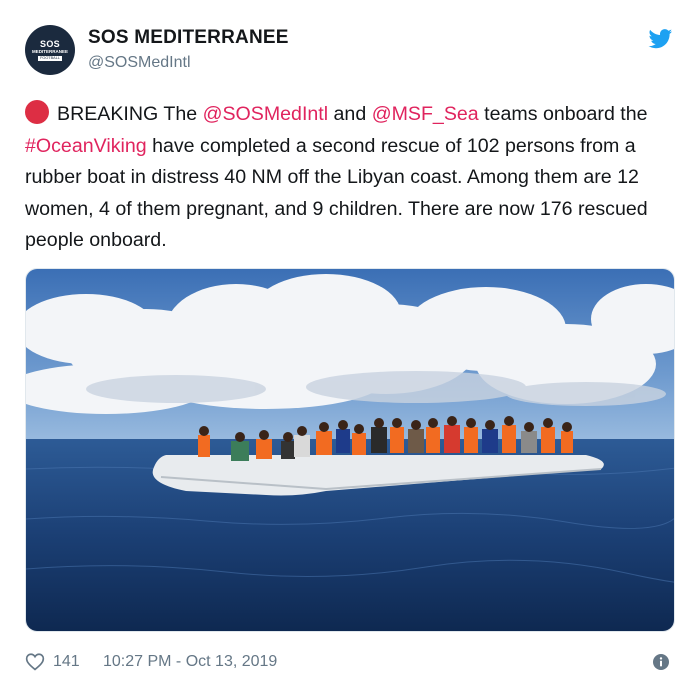 Image resolution: width=700 pixels, height=688 pixels. I want to click on avatar: SOS MEDITERRANEE FOOTBALL, so click(50, 50).